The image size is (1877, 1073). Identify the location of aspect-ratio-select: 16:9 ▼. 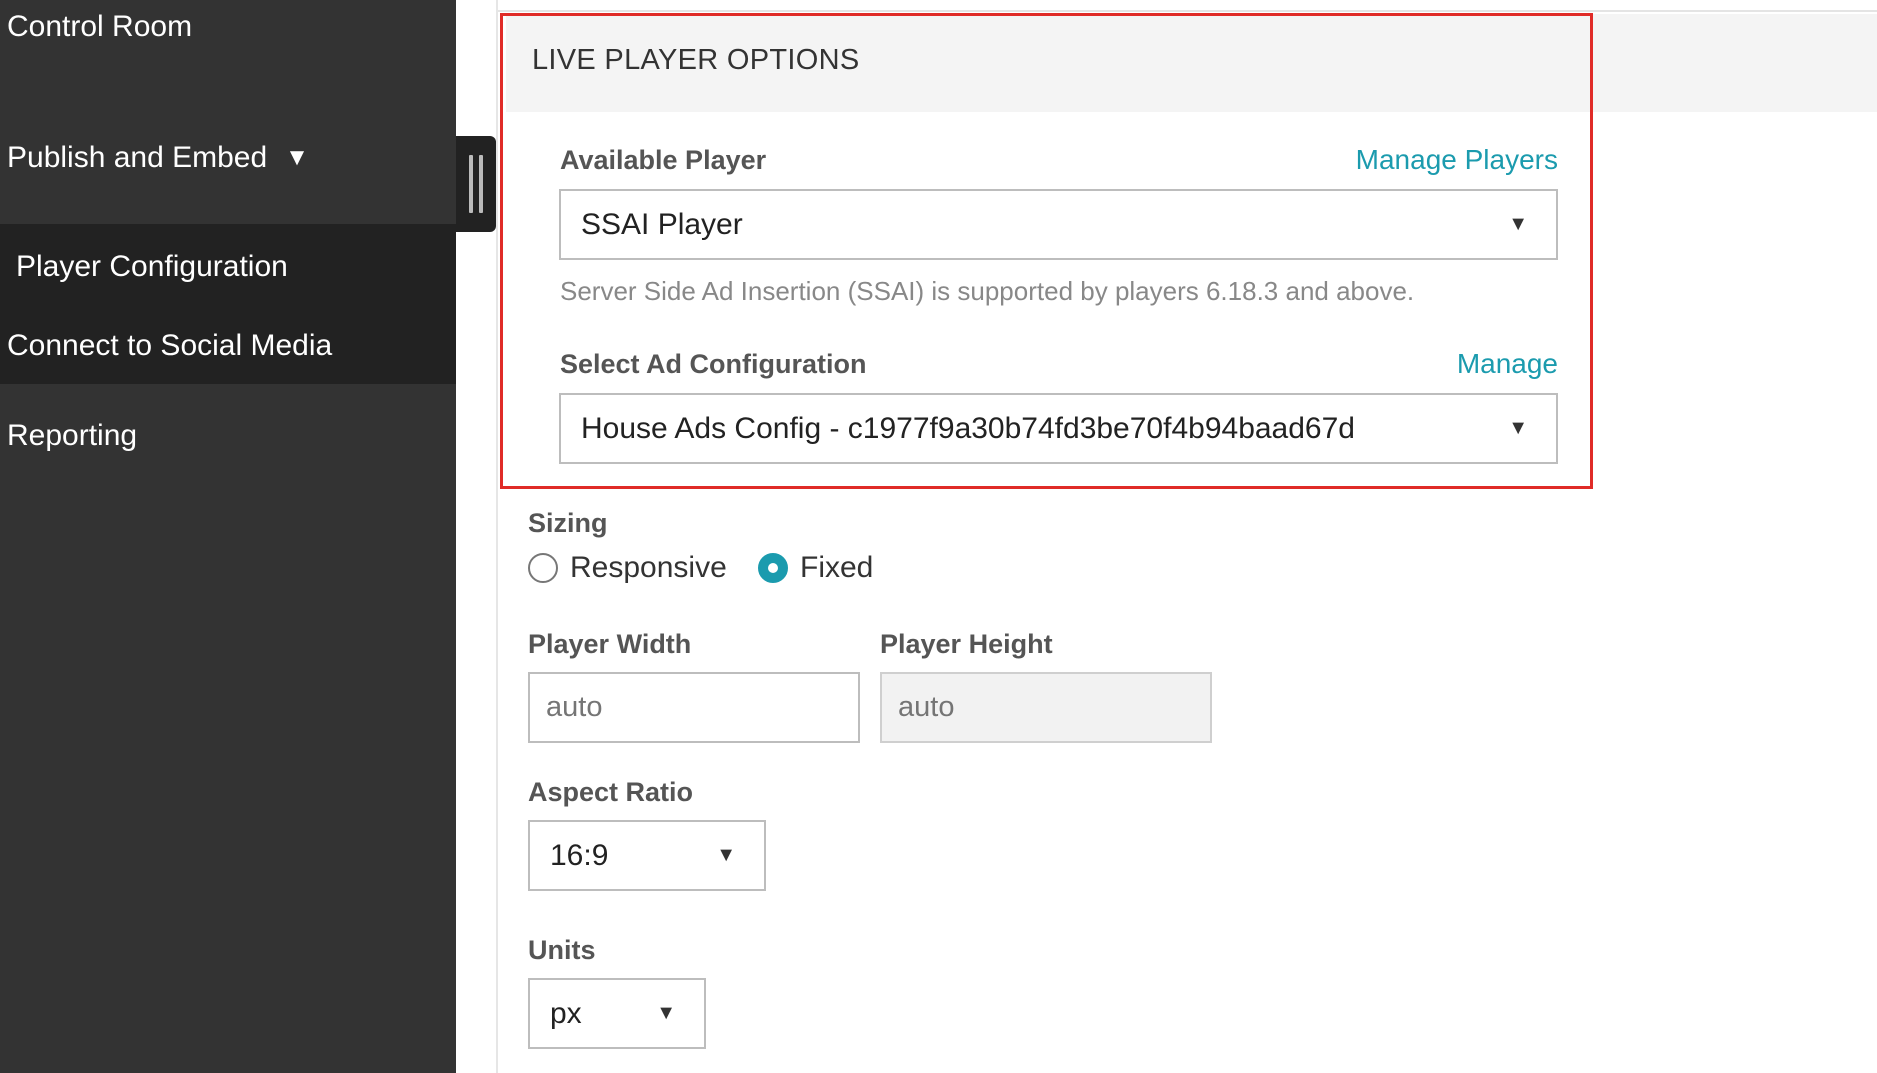
(647, 855).